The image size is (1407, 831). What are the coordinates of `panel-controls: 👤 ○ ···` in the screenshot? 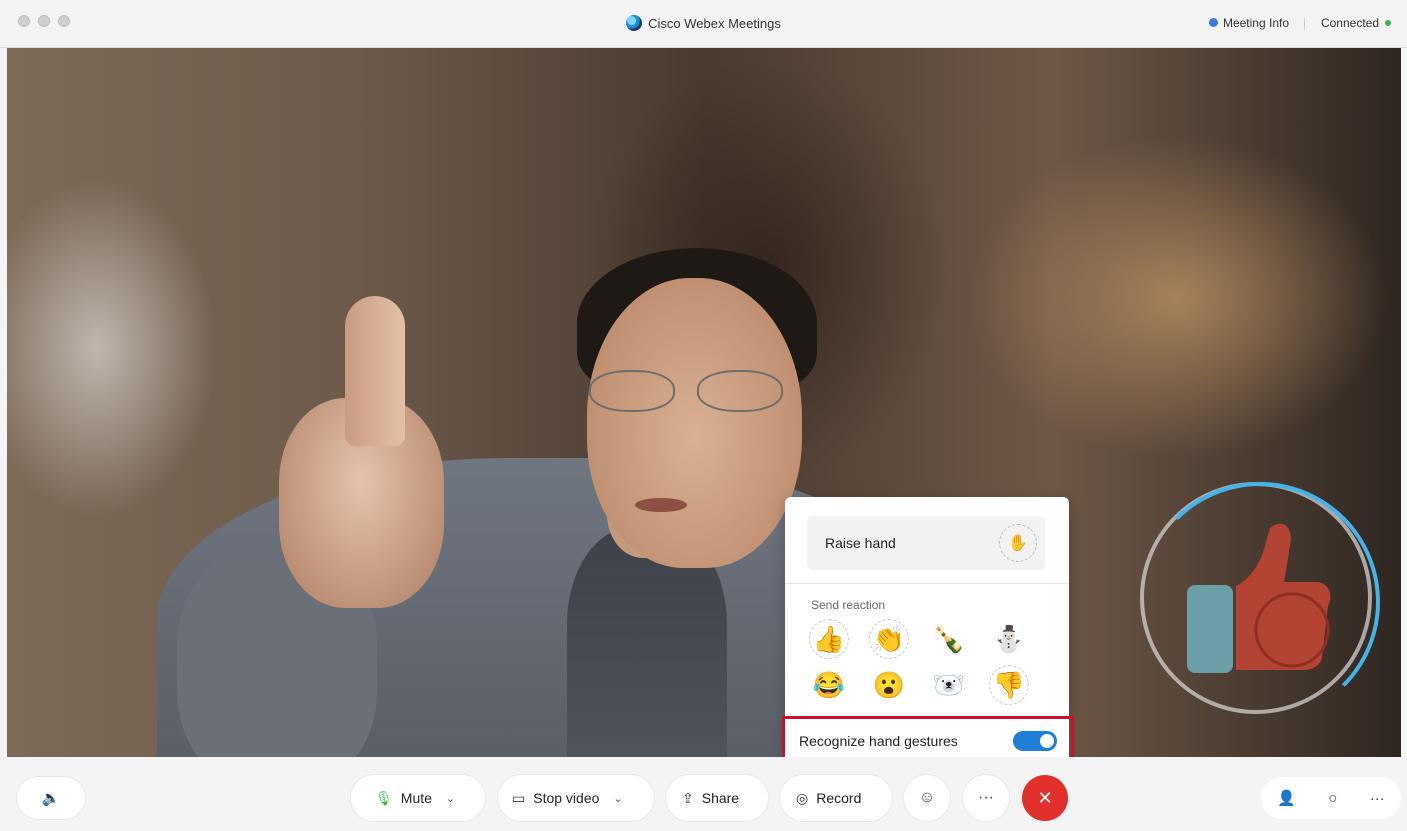 It's located at (1331, 798).